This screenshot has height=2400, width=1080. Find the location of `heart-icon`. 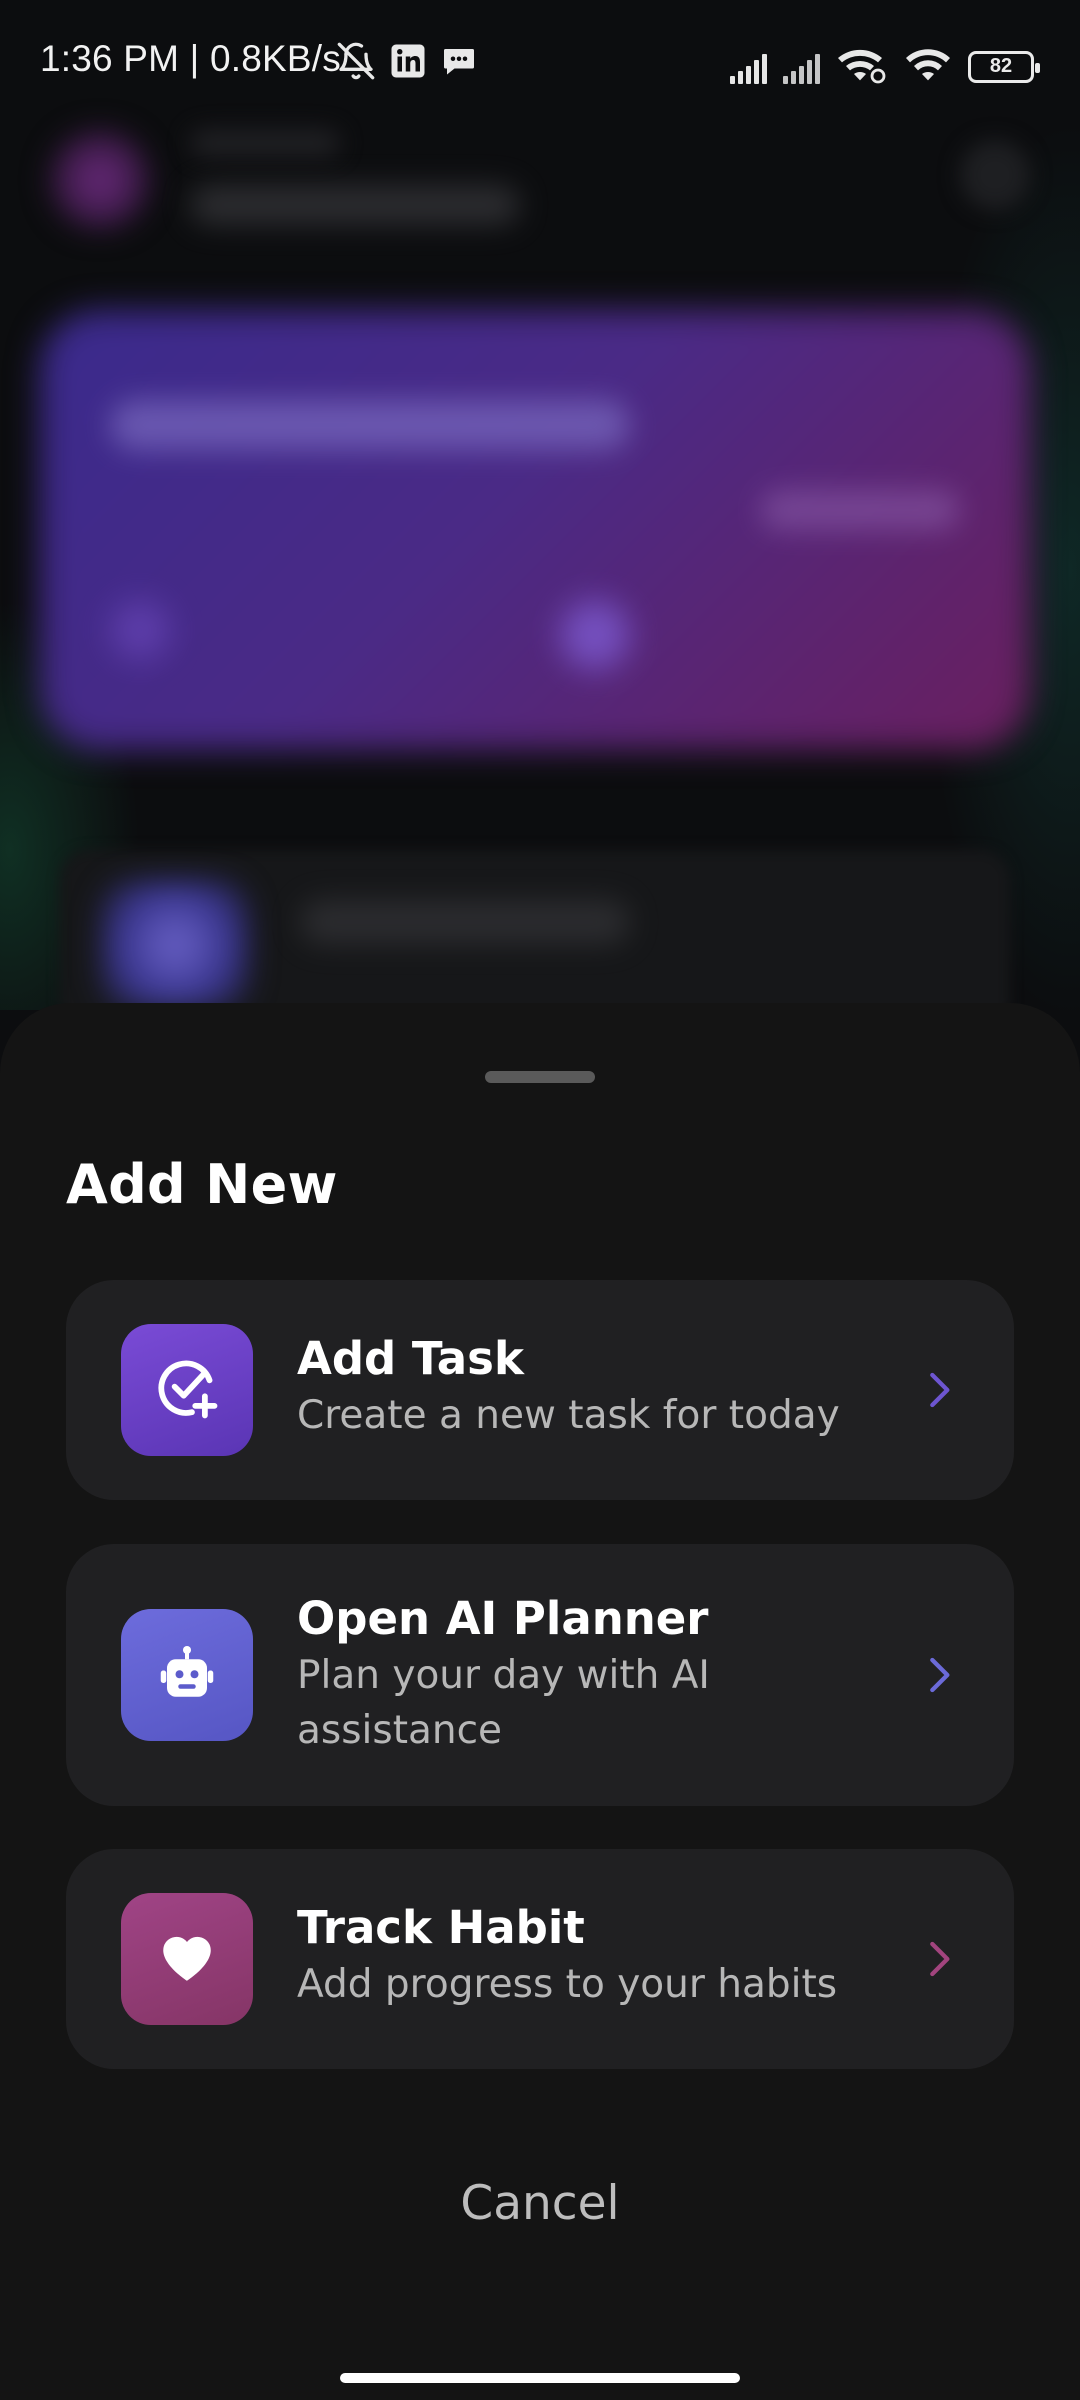

heart-icon is located at coordinates (187, 1959).